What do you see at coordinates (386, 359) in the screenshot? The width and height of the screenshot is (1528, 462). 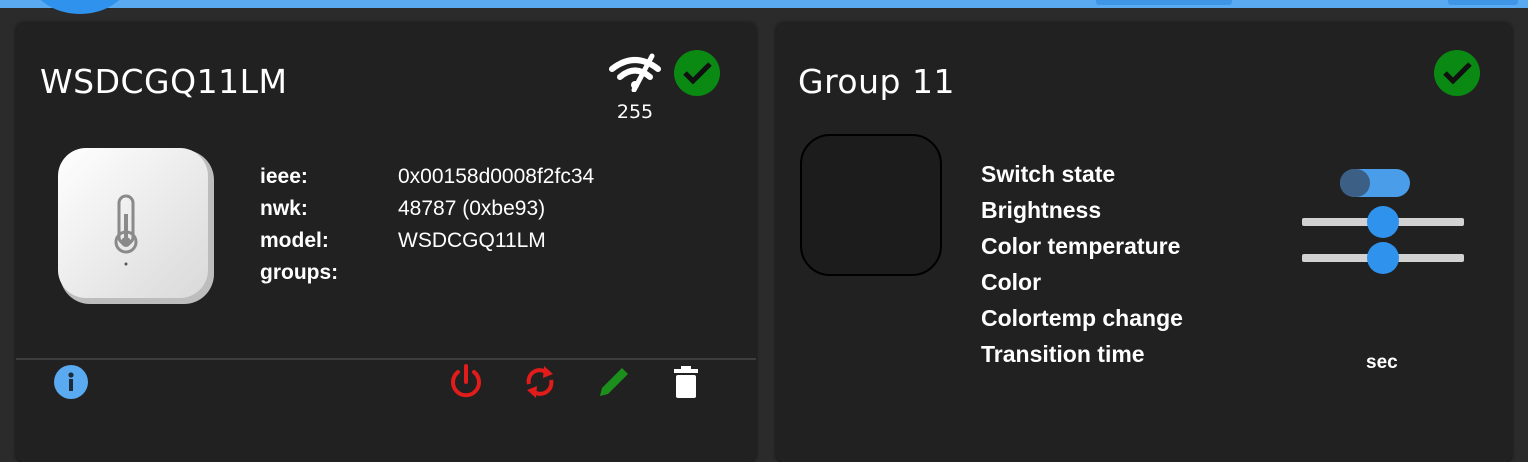 I see `card-divider` at bounding box center [386, 359].